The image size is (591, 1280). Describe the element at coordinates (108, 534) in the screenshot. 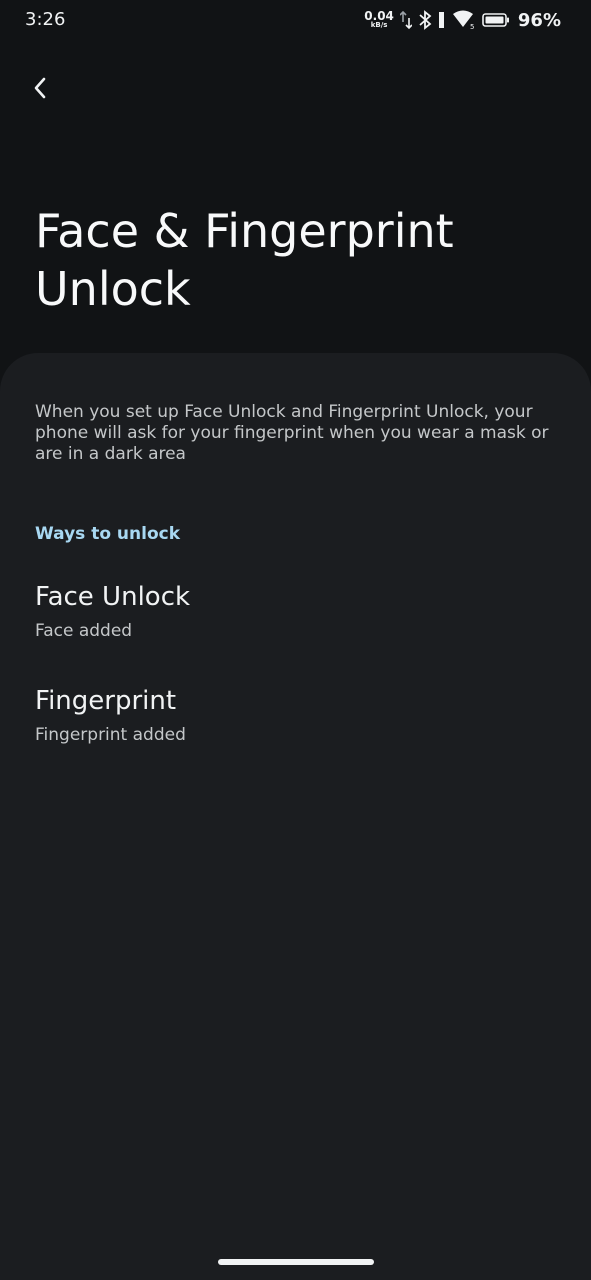

I see `section-header-ways-to-unlock: Ways to unlock` at that location.